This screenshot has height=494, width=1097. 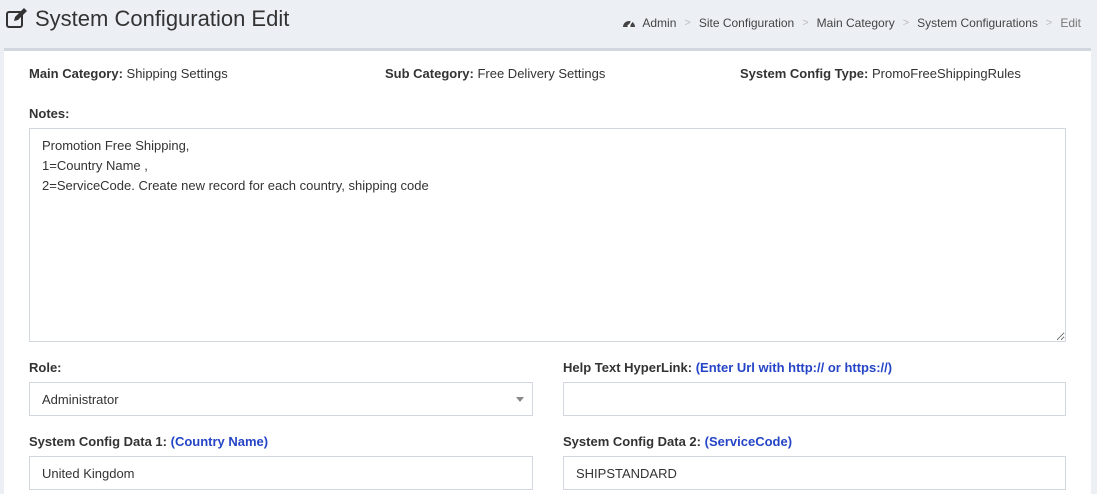 I want to click on dashboard-icon, so click(x=629, y=23).